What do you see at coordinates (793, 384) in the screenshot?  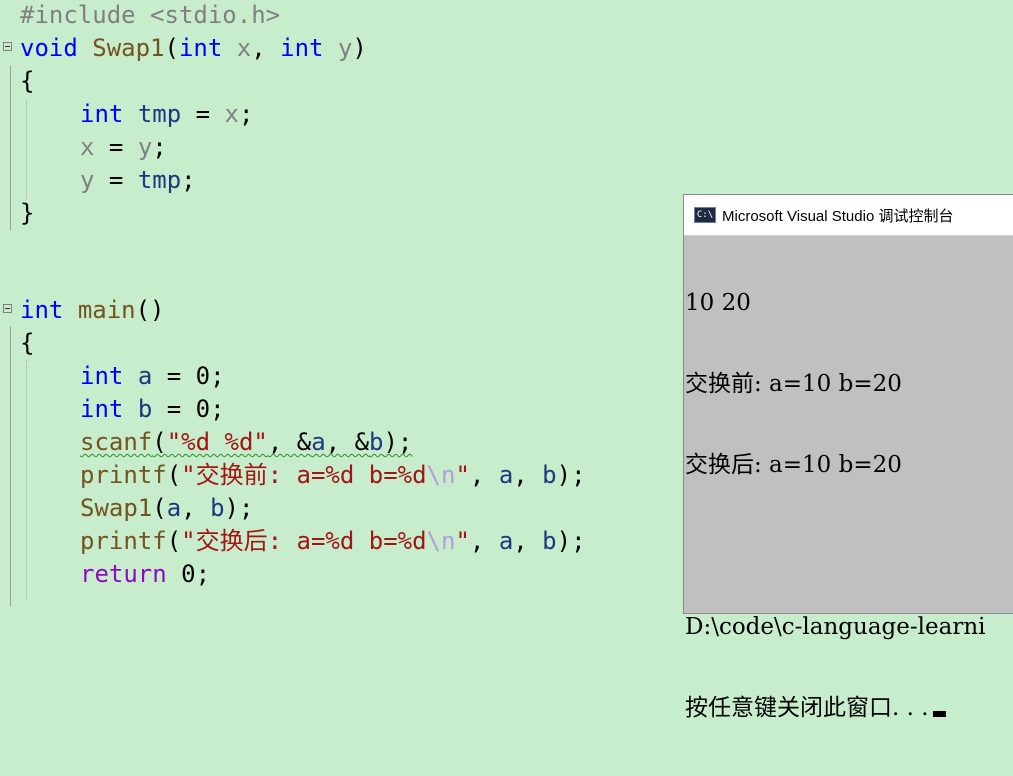 I see `output-line-before: 交换前: a=10 b=20` at bounding box center [793, 384].